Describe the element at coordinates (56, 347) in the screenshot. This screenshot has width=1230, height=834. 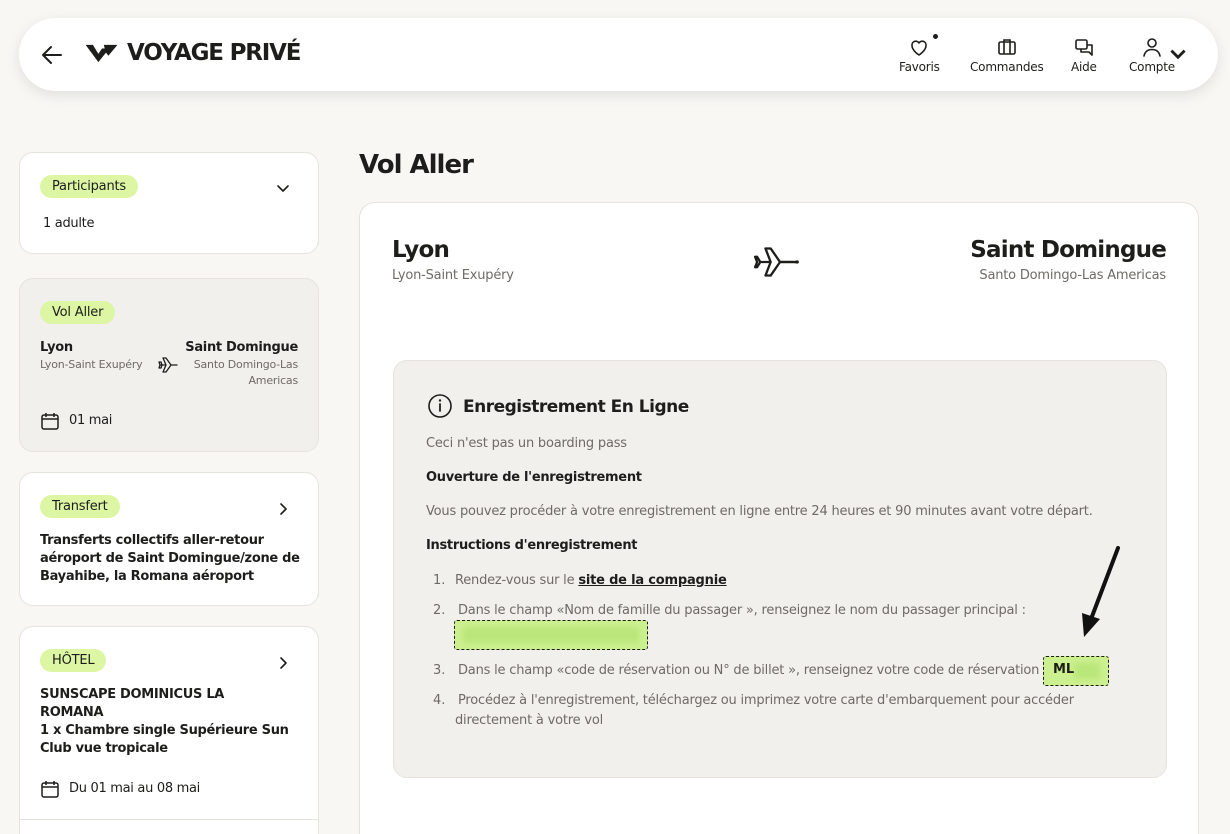
I see `flight-from-city: Lyon` at that location.